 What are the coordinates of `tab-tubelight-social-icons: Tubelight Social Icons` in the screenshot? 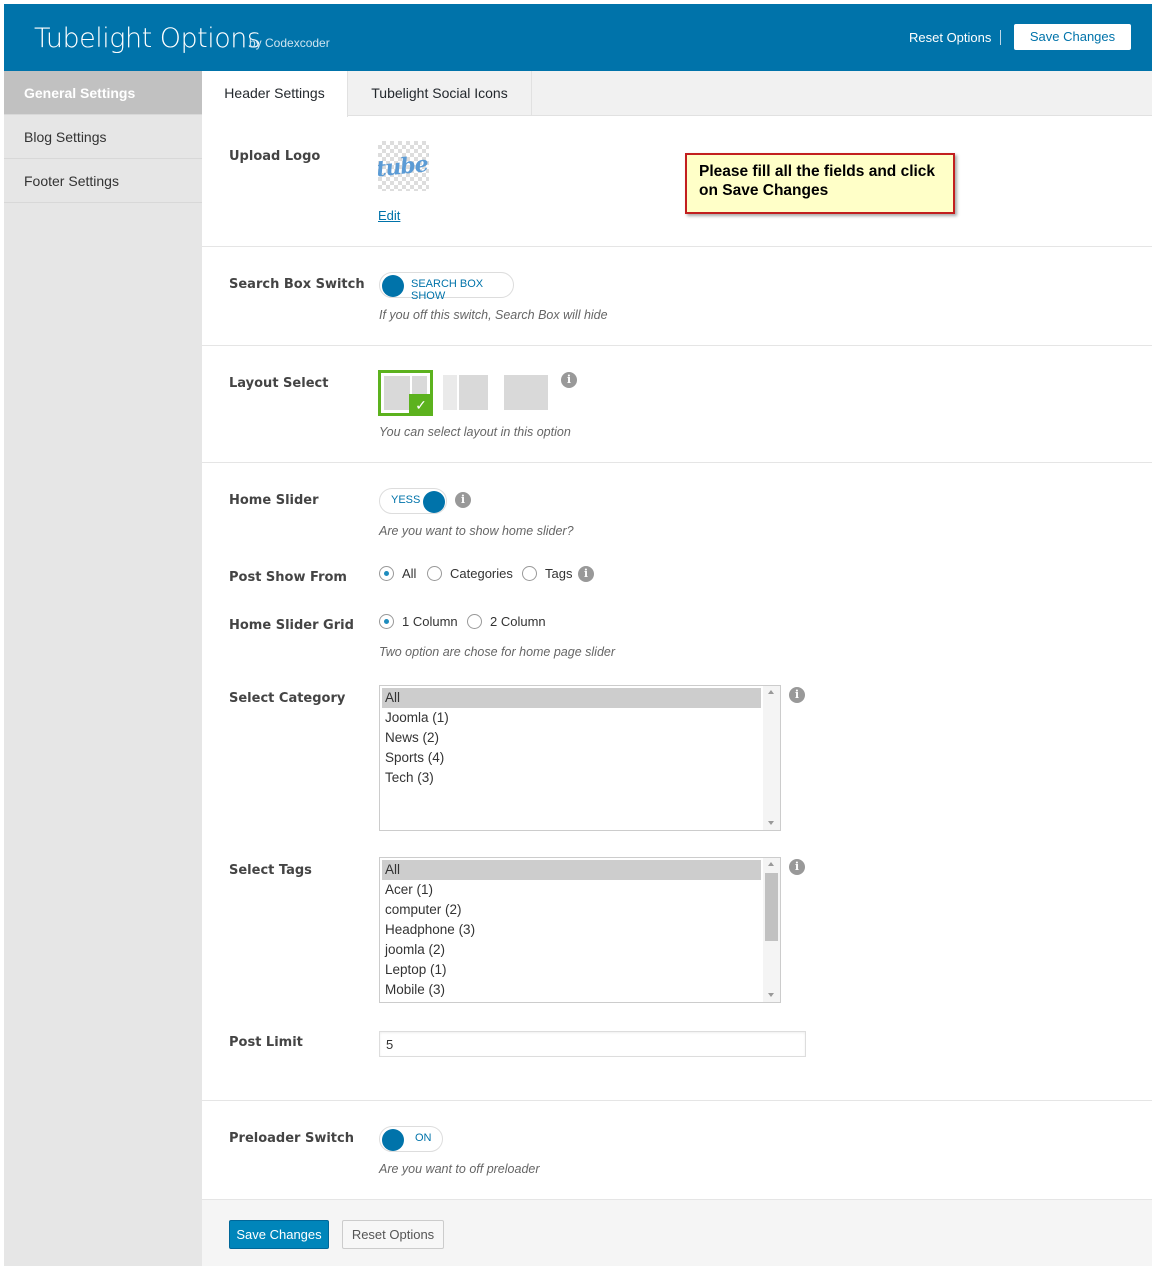 It's located at (440, 93).